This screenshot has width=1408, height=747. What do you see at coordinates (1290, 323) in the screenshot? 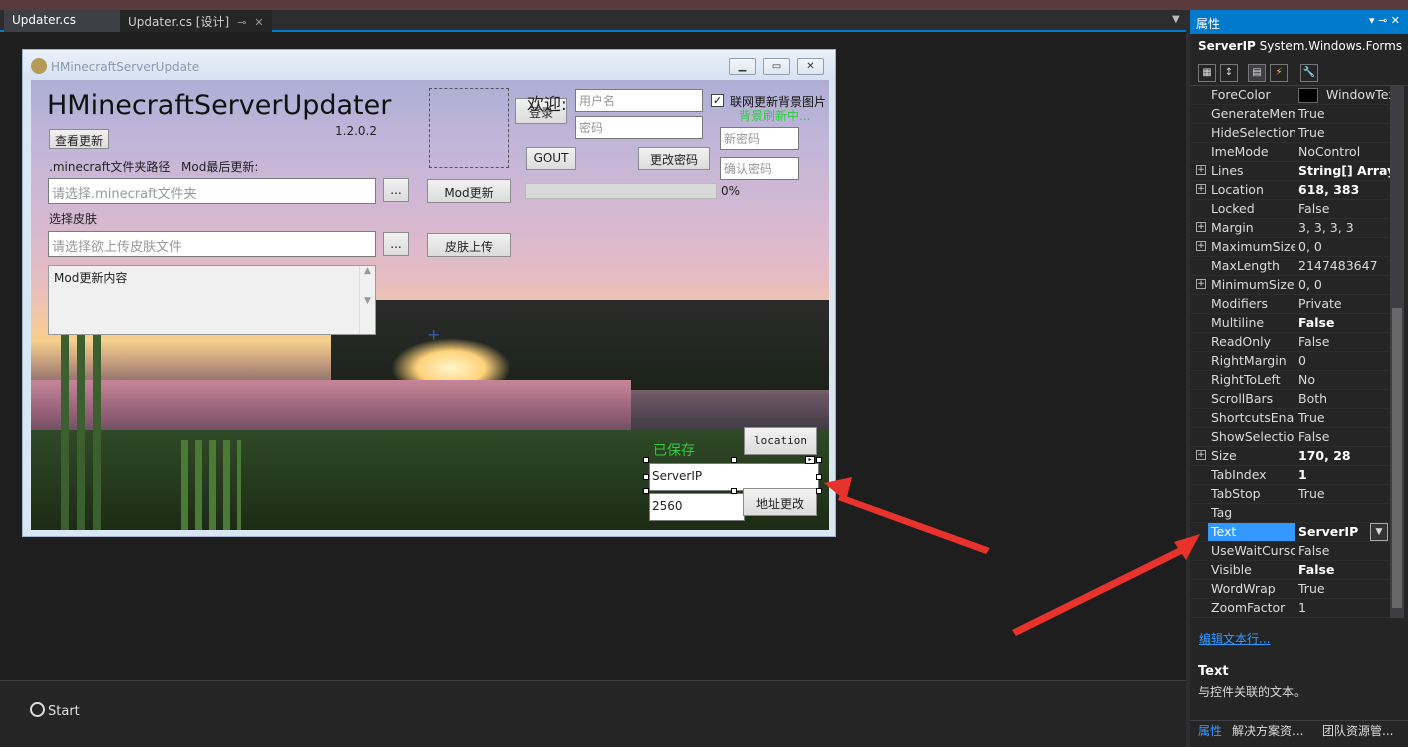
I see `property-row: Multiline False` at bounding box center [1290, 323].